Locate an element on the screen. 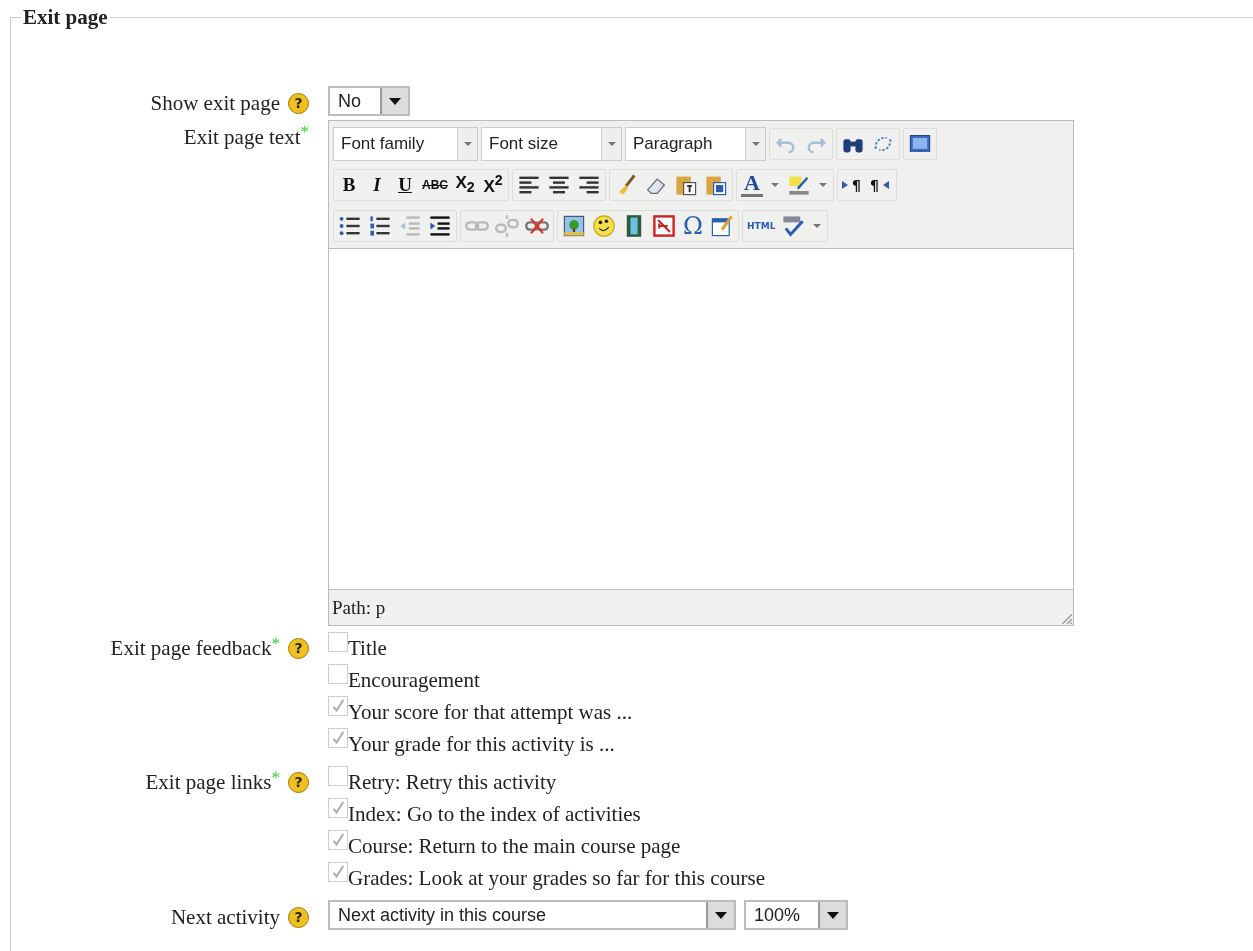  numbered-list-icon is located at coordinates (380, 225).